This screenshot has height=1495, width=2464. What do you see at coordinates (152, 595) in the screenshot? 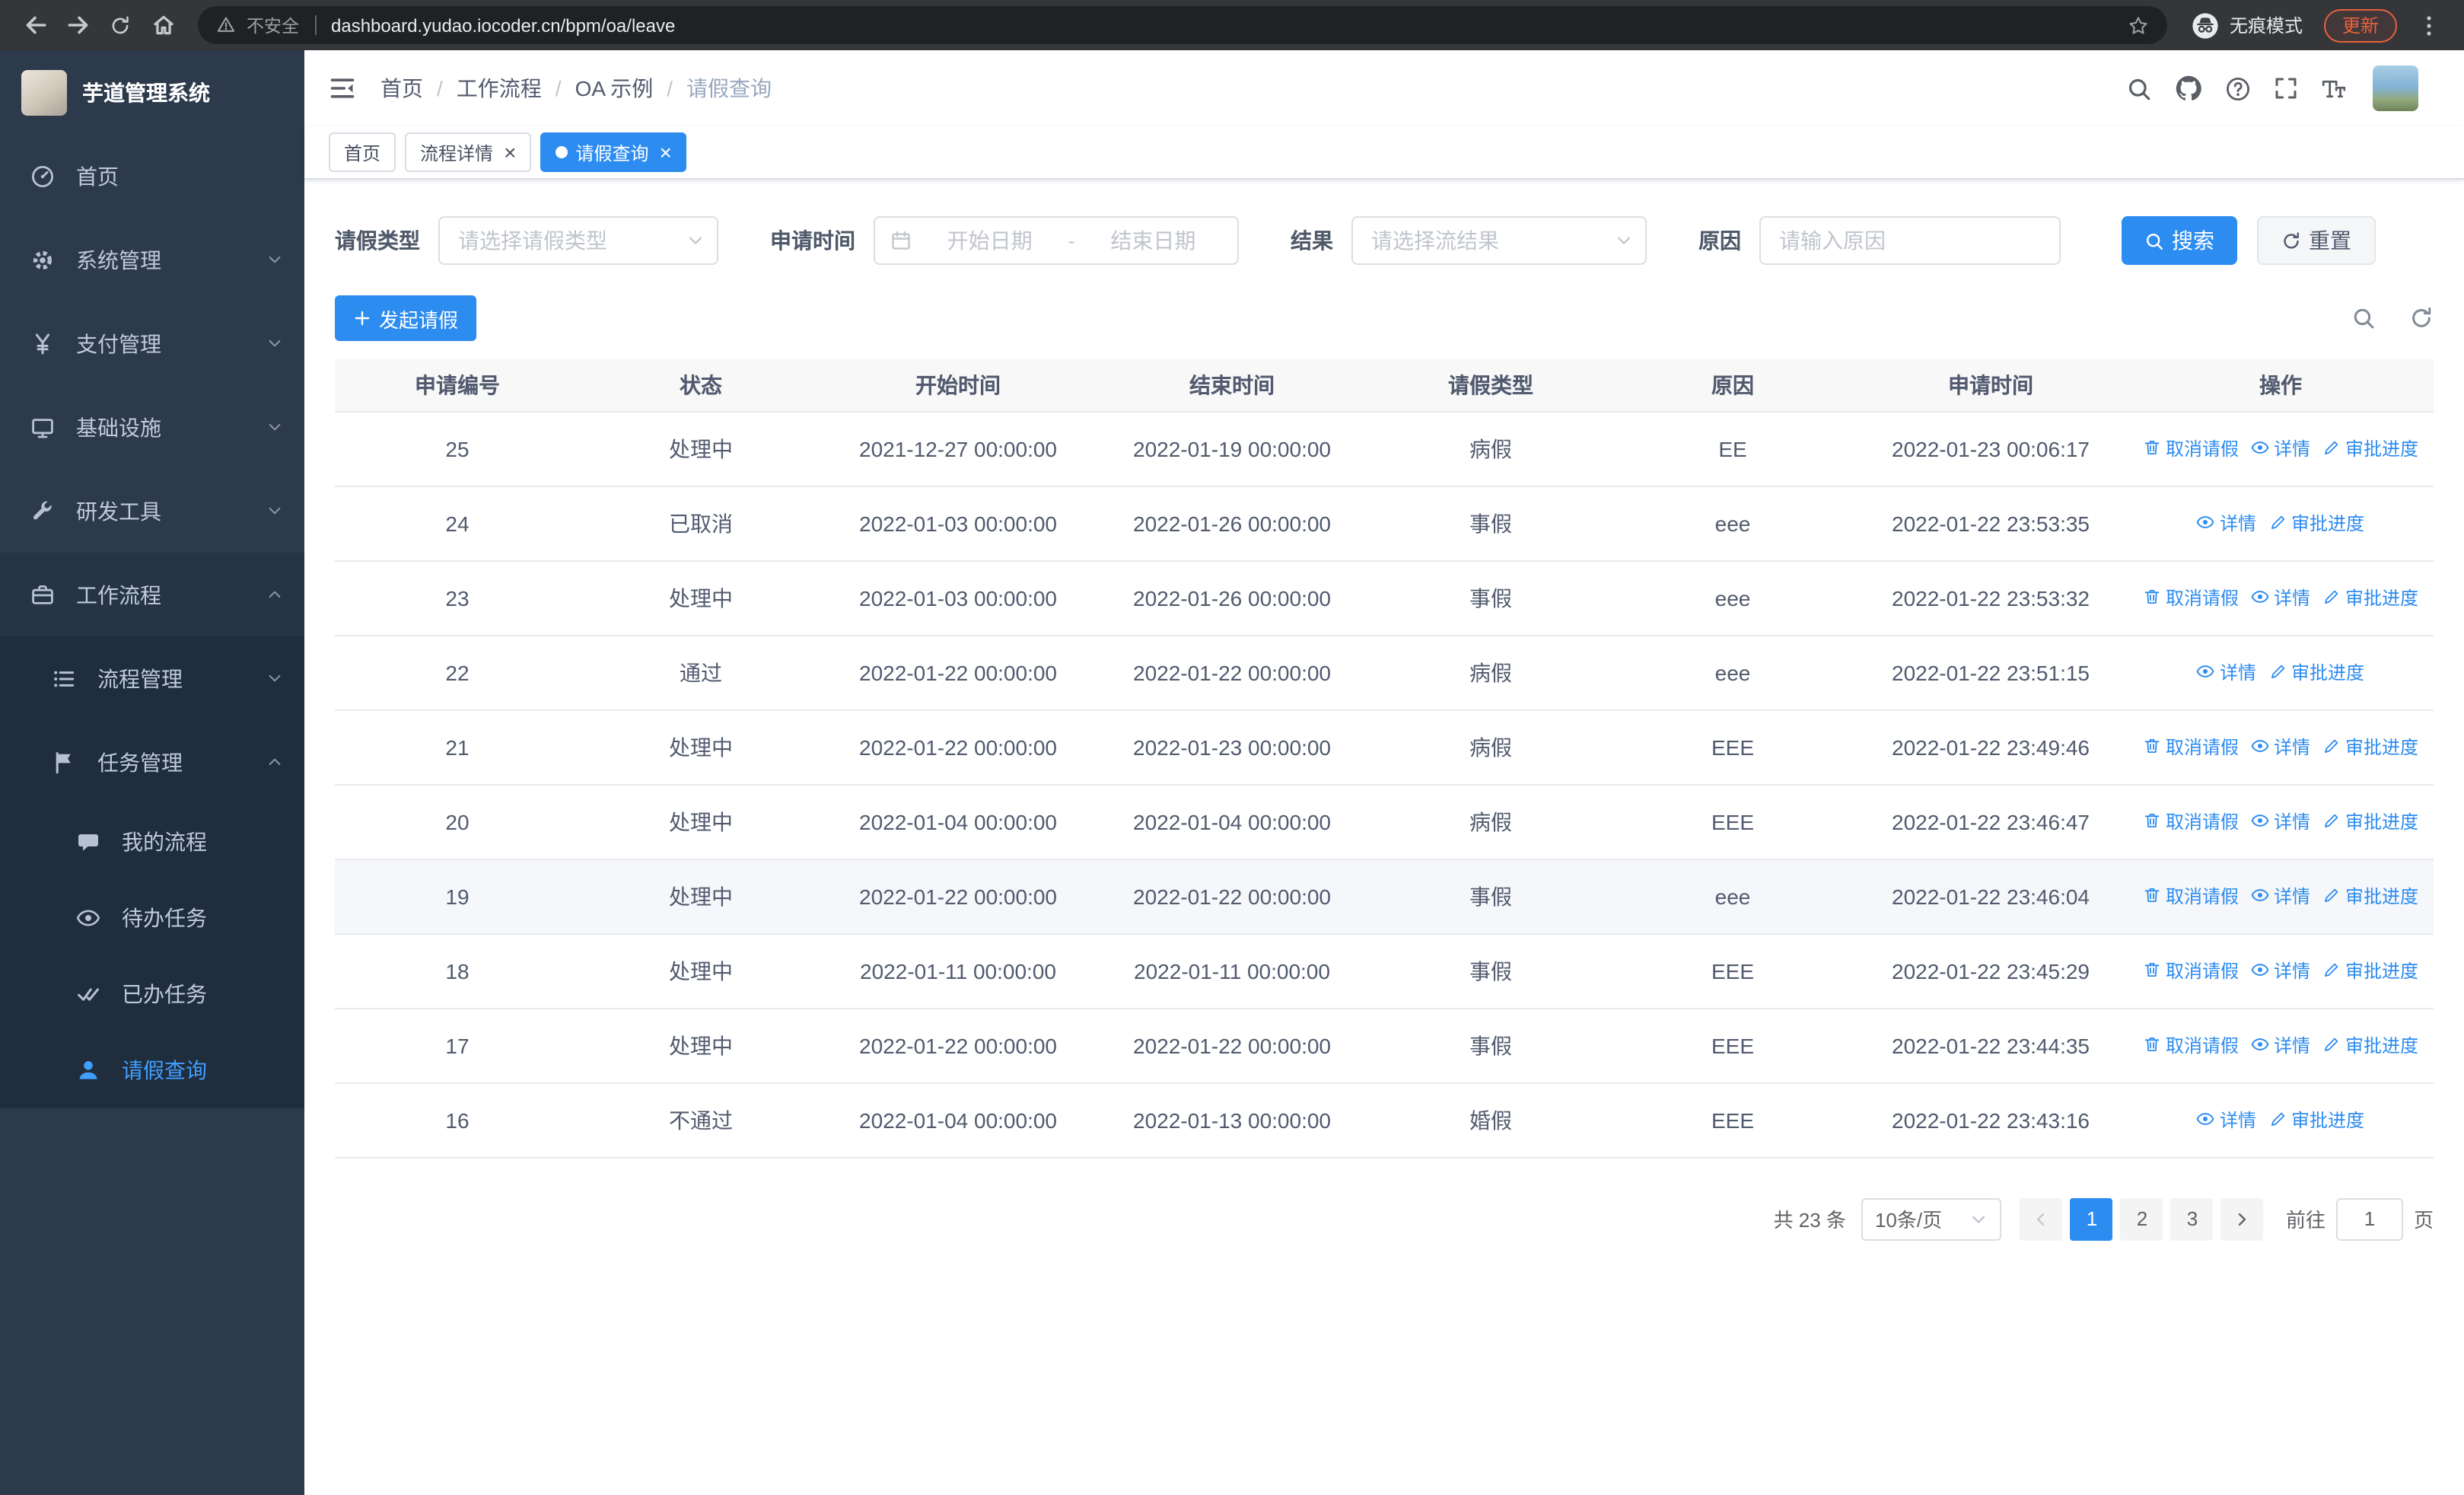
I see `sidebar-item-workflow: 工作流程` at bounding box center [152, 595].